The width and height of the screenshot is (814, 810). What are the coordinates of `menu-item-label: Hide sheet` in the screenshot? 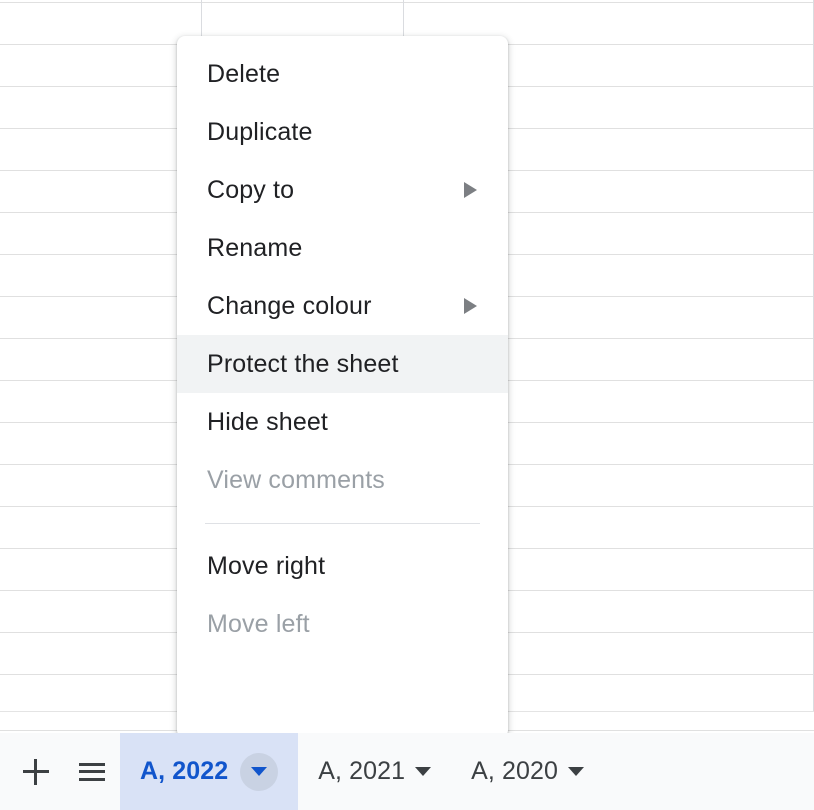 It's located at (268, 421).